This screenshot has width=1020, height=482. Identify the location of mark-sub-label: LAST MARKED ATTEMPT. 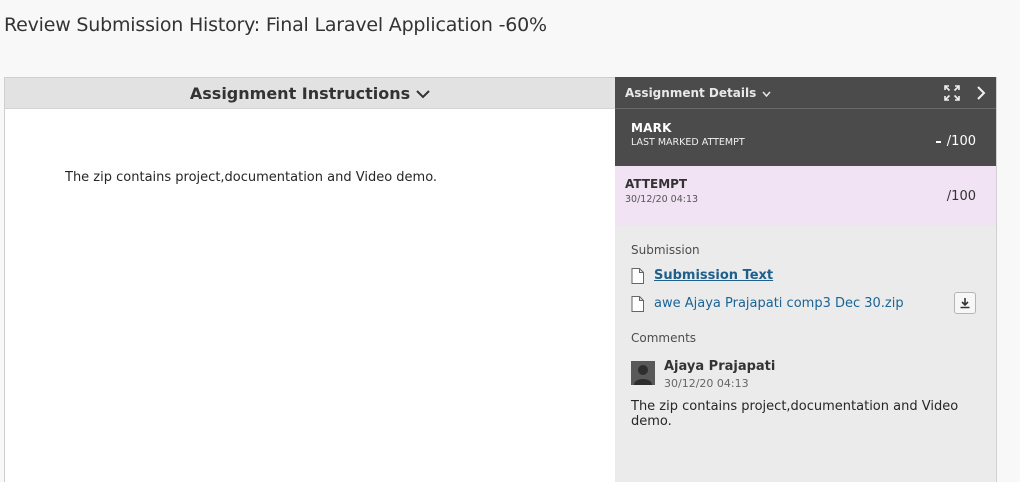
(688, 142).